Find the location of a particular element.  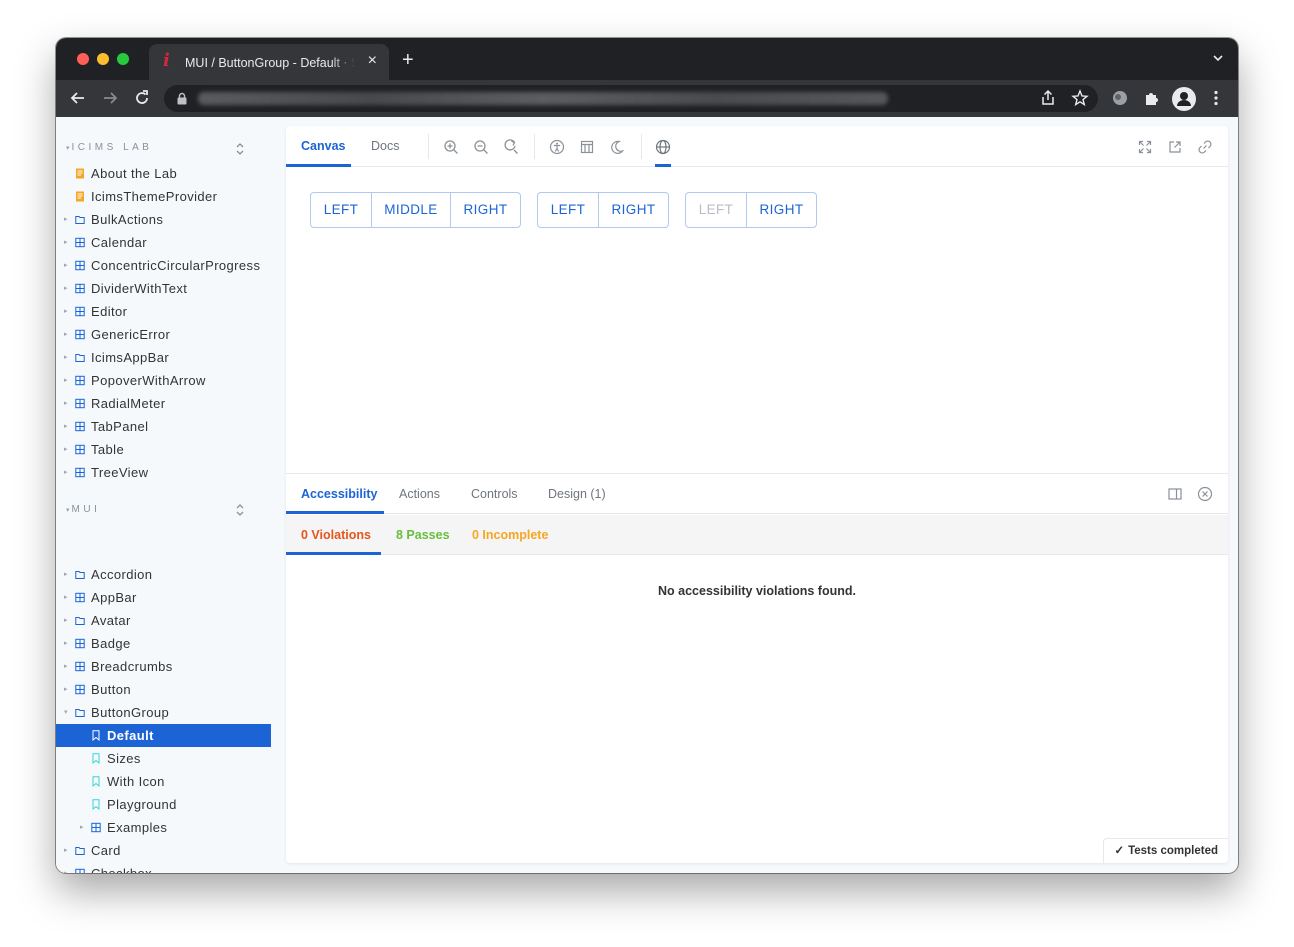

tab-violations: 0 Violations is located at coordinates (336, 535).